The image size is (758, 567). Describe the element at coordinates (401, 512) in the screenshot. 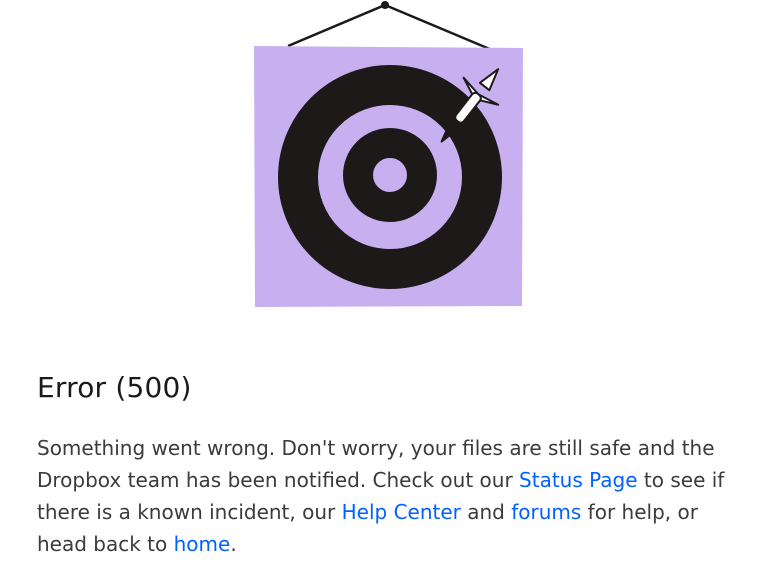

I see `help-center-link: Help Center` at that location.